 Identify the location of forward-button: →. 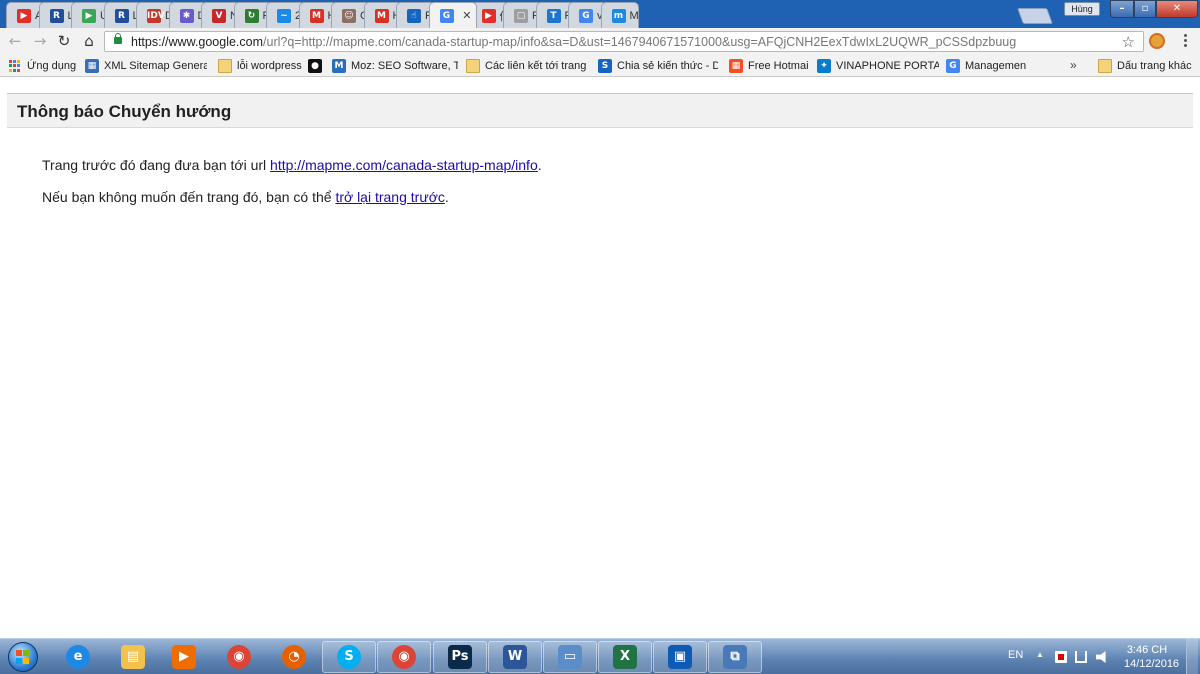
(40, 41).